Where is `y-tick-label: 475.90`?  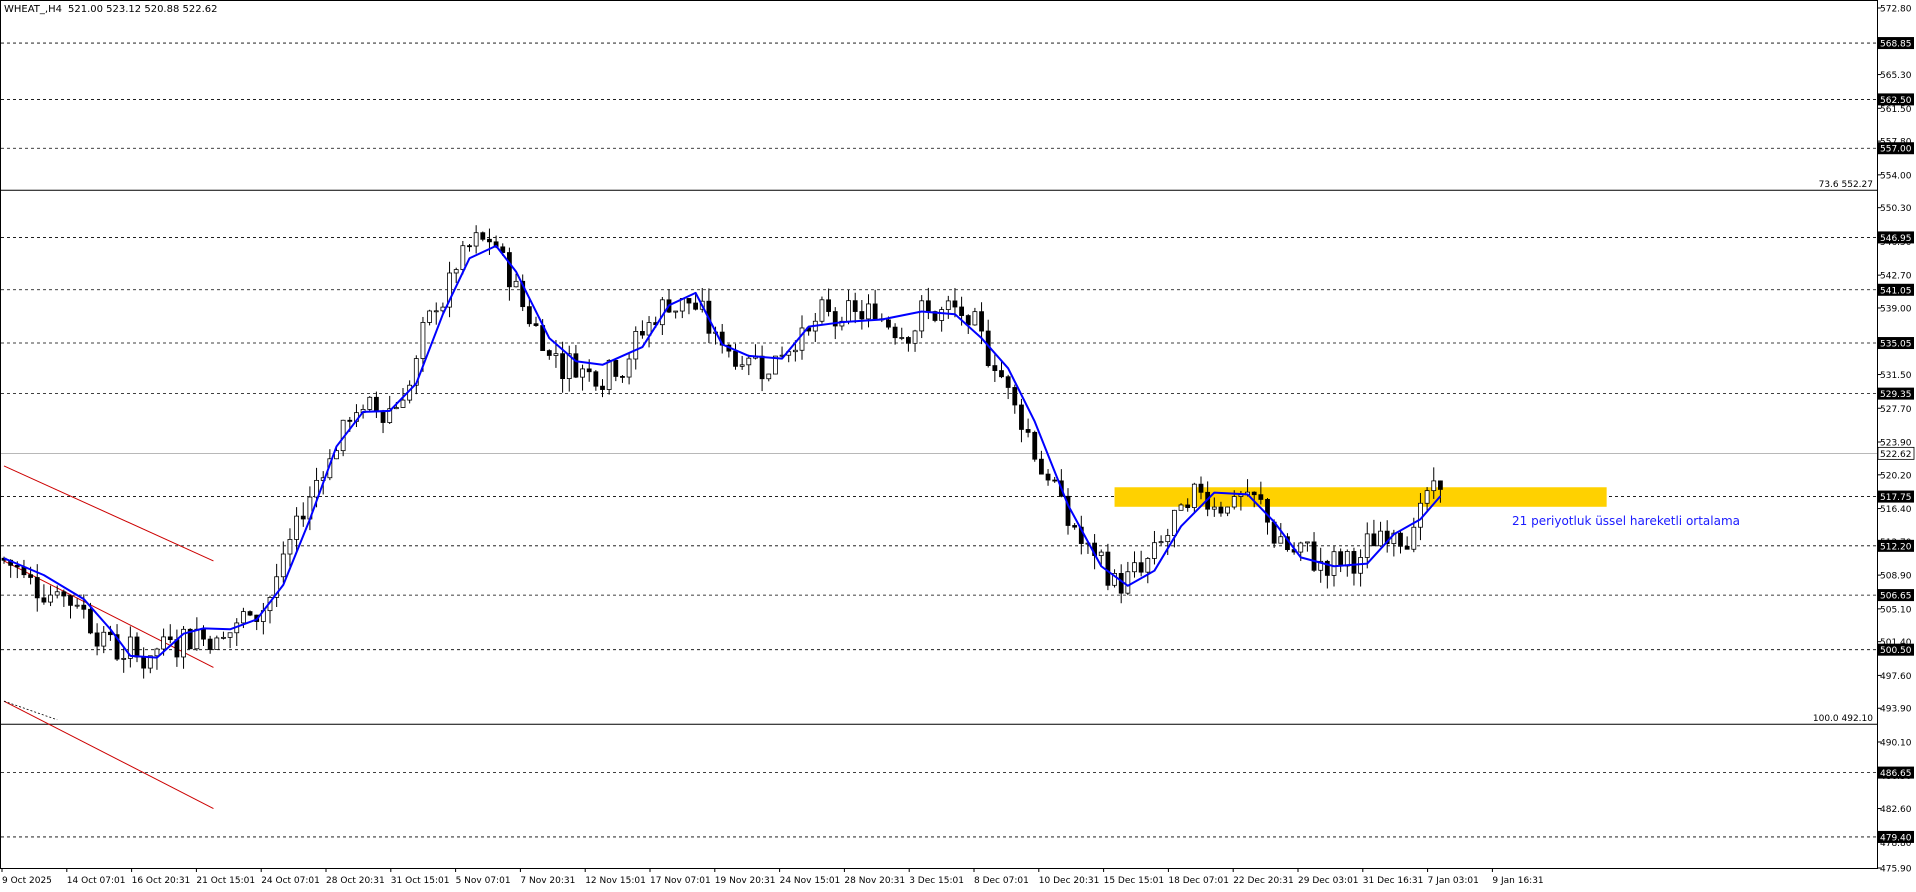
y-tick-label: 475.90 is located at coordinates (1896, 870).